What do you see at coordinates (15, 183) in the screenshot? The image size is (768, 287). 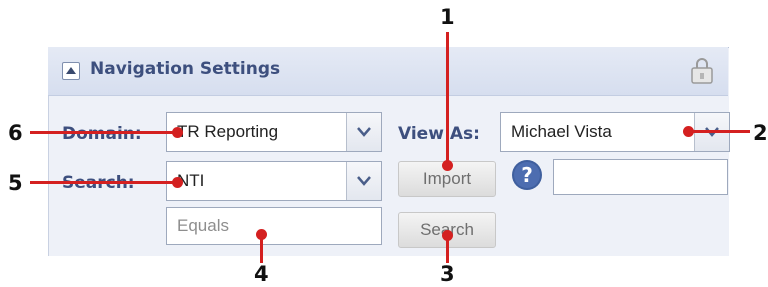 I see `callout-number-5: 5` at bounding box center [15, 183].